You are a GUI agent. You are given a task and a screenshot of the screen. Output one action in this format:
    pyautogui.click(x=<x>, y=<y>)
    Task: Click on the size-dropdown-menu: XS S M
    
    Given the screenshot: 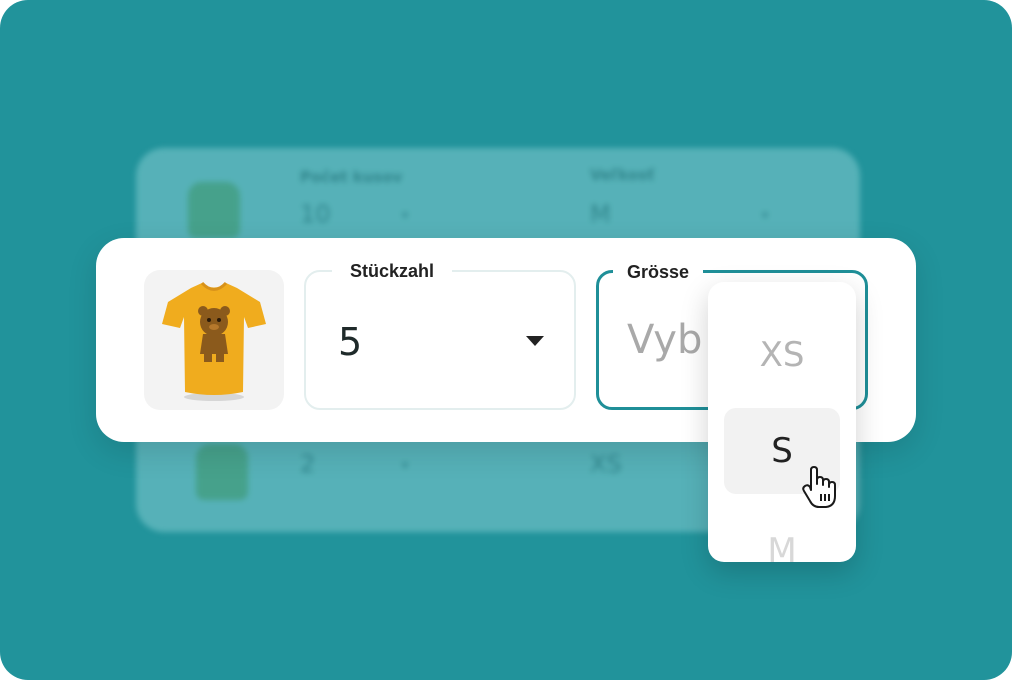 What is the action you would take?
    pyautogui.click(x=782, y=422)
    